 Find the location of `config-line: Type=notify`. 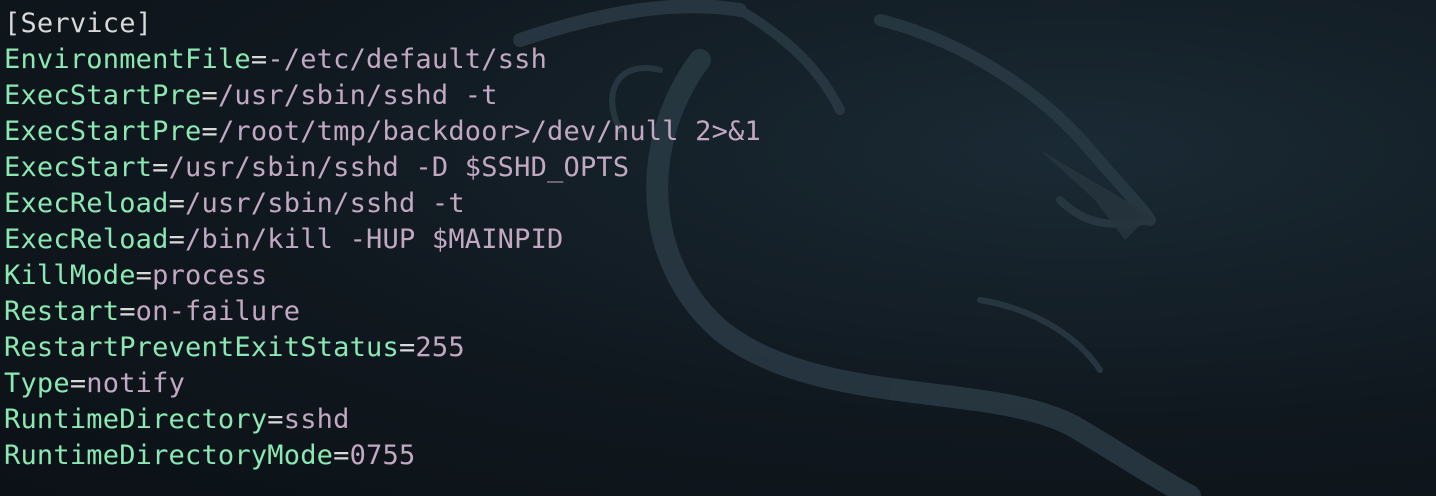

config-line: Type=notify is located at coordinates (94, 384).